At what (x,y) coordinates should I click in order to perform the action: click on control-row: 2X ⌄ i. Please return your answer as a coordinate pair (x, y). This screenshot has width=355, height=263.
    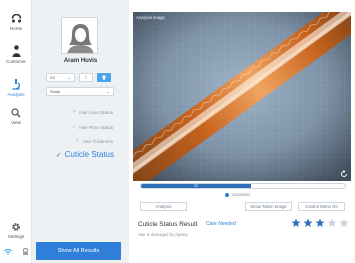
    Looking at the image, I should click on (78, 77).